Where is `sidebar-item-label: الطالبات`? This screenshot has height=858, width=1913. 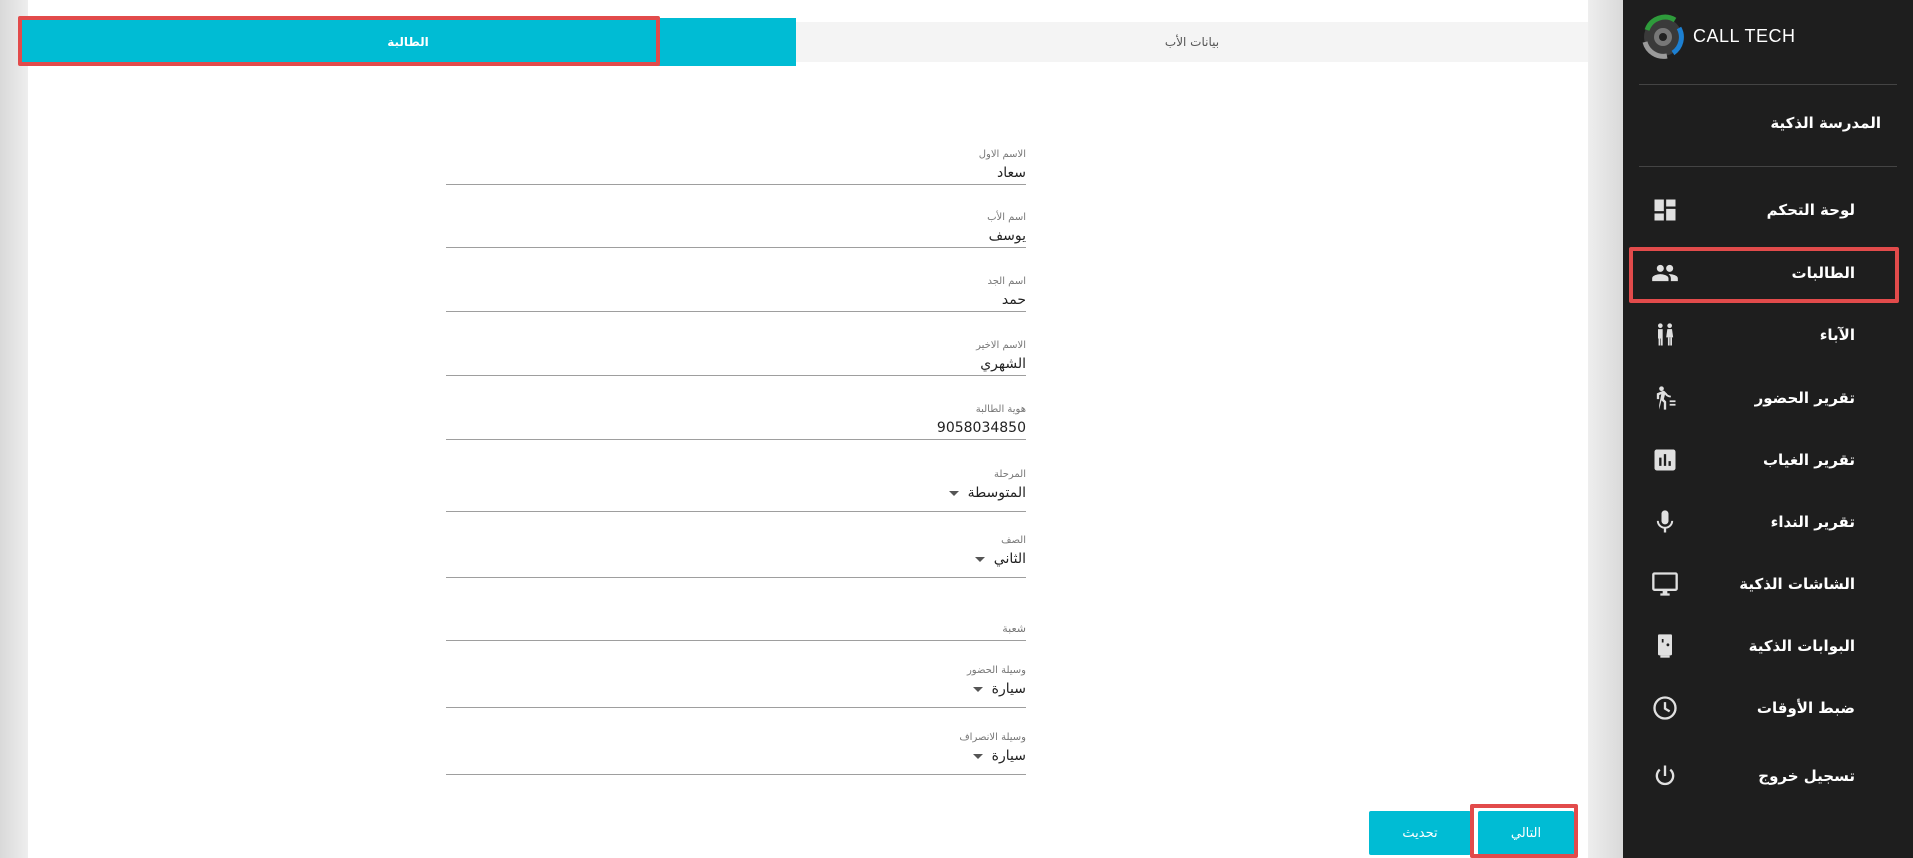 sidebar-item-label: الطالبات is located at coordinates (1823, 273).